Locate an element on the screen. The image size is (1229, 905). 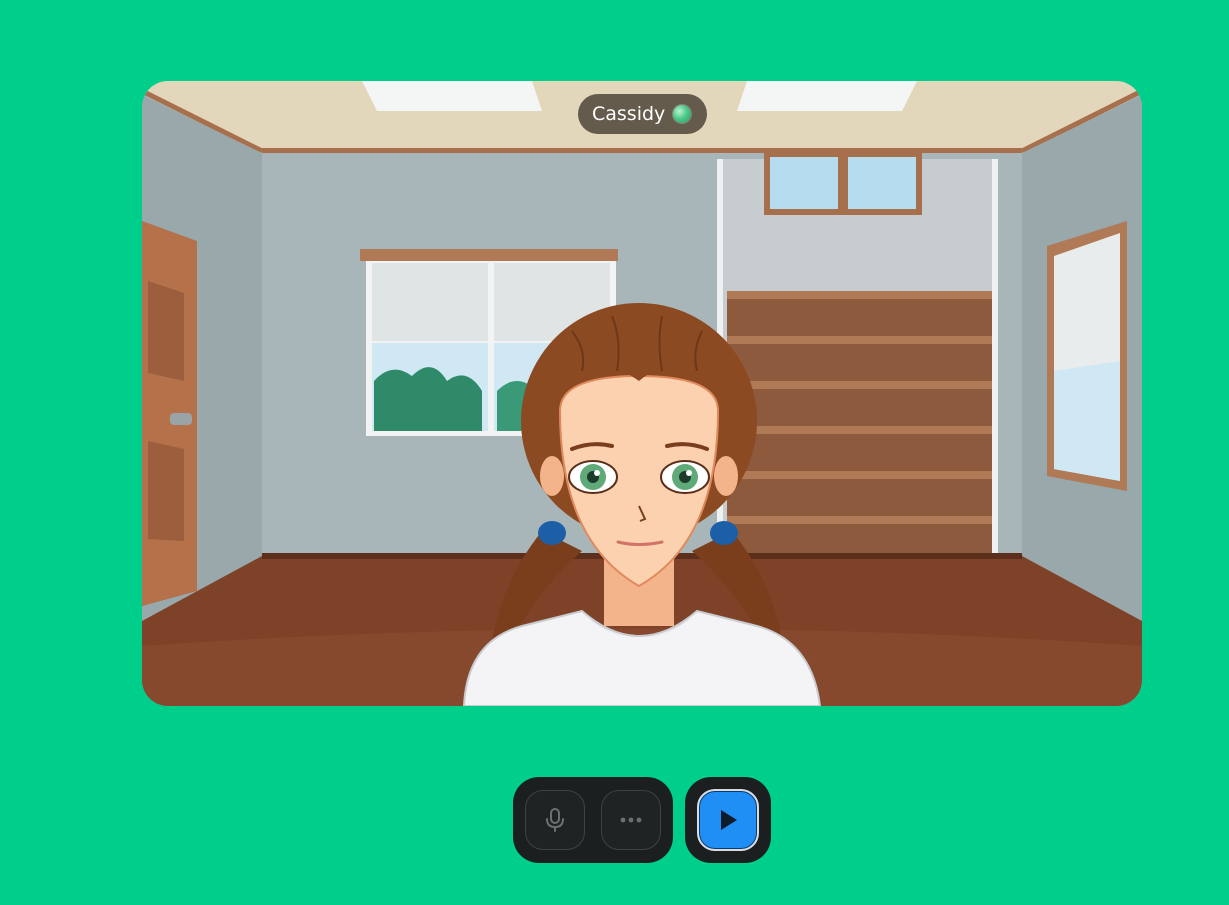
play-icon is located at coordinates (729, 820).